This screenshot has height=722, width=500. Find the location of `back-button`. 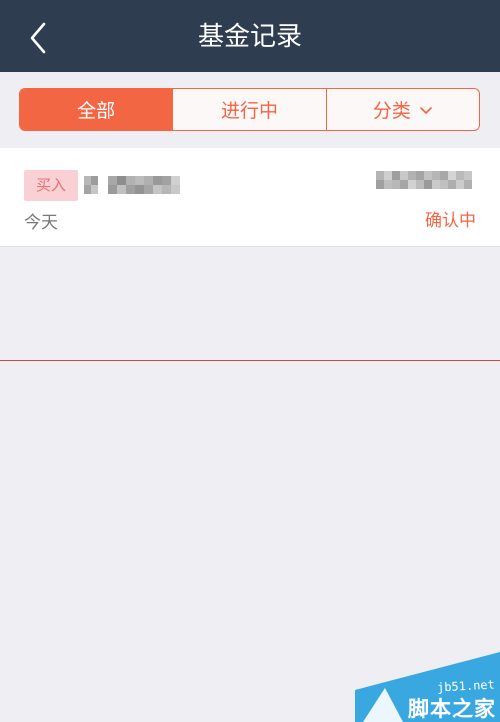

back-button is located at coordinates (38, 38).